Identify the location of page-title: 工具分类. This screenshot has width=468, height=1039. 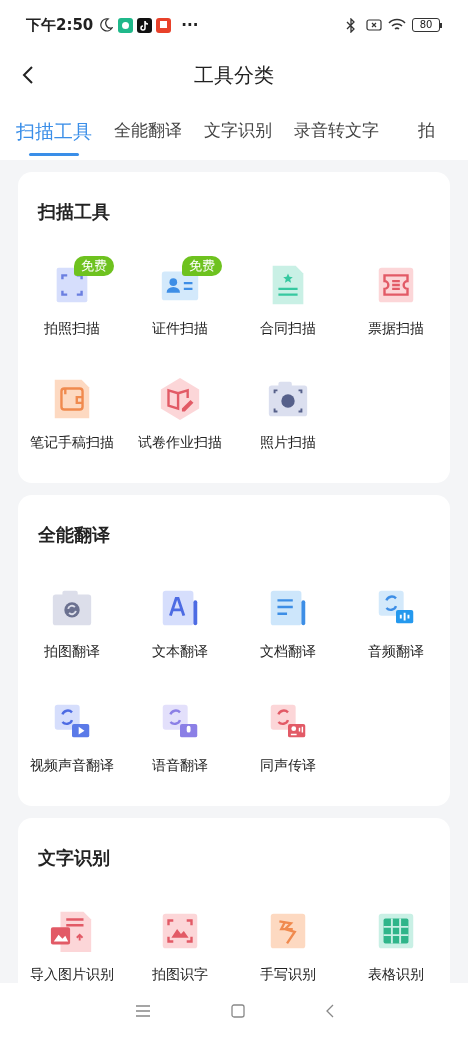
(234, 75).